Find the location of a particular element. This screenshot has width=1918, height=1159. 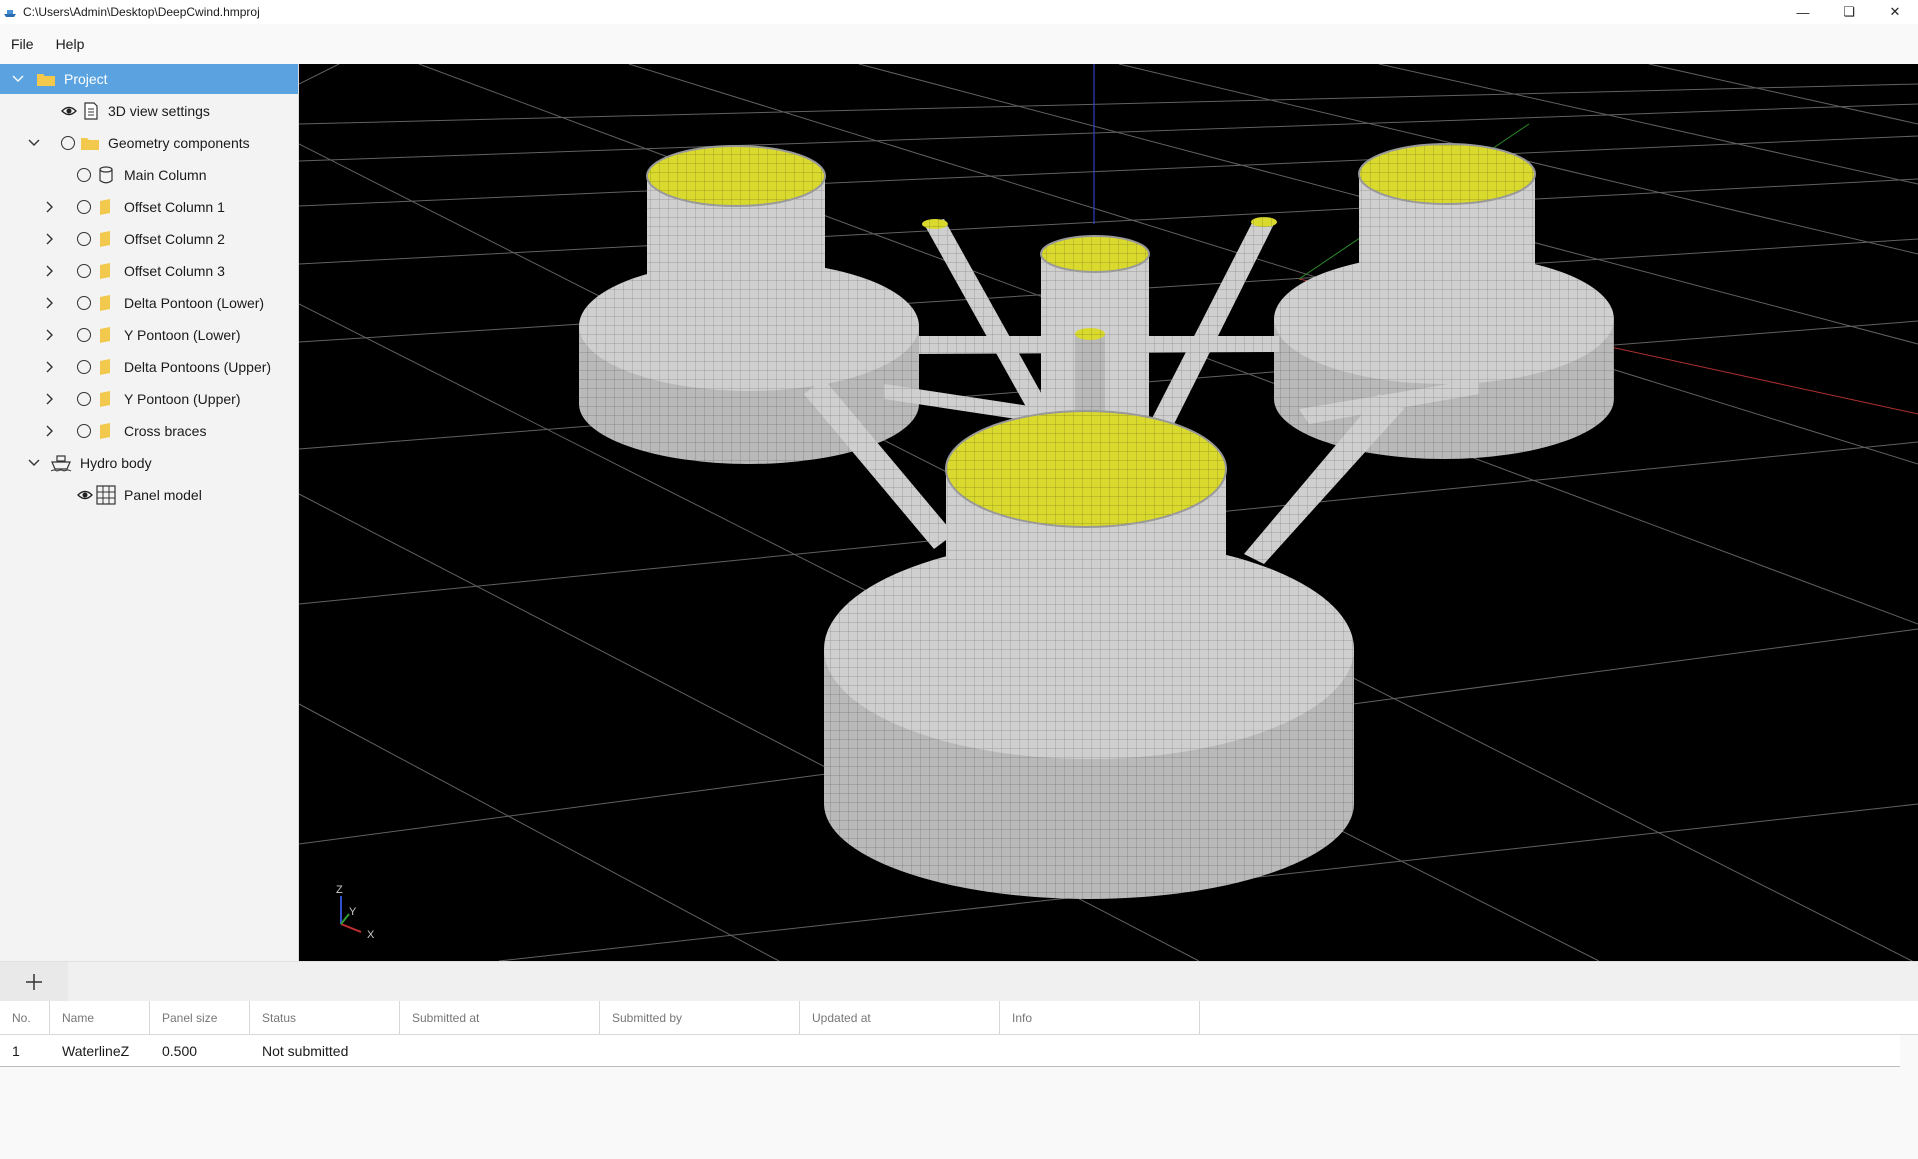

axis-triad: Z Y X is located at coordinates (355, 912).